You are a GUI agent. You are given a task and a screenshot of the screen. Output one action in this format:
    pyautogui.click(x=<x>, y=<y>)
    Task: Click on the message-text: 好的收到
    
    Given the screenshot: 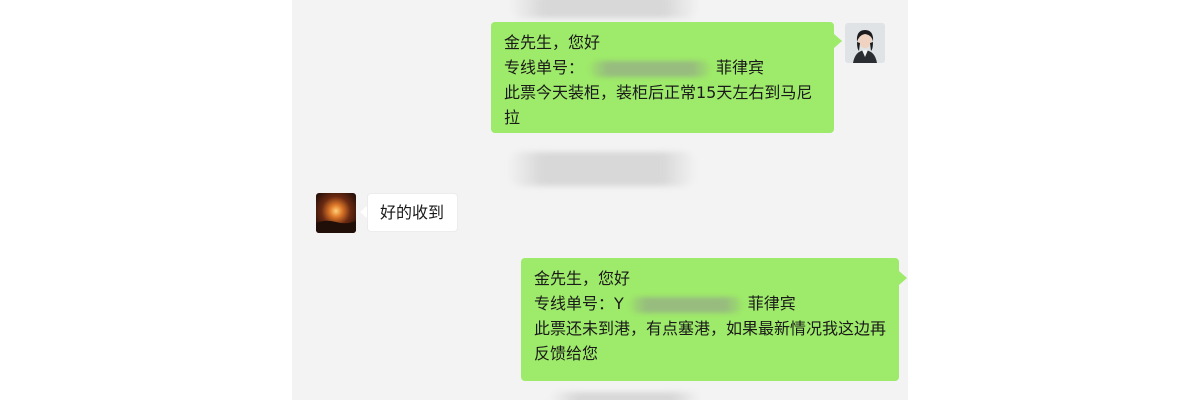 What is the action you would take?
    pyautogui.click(x=412, y=212)
    